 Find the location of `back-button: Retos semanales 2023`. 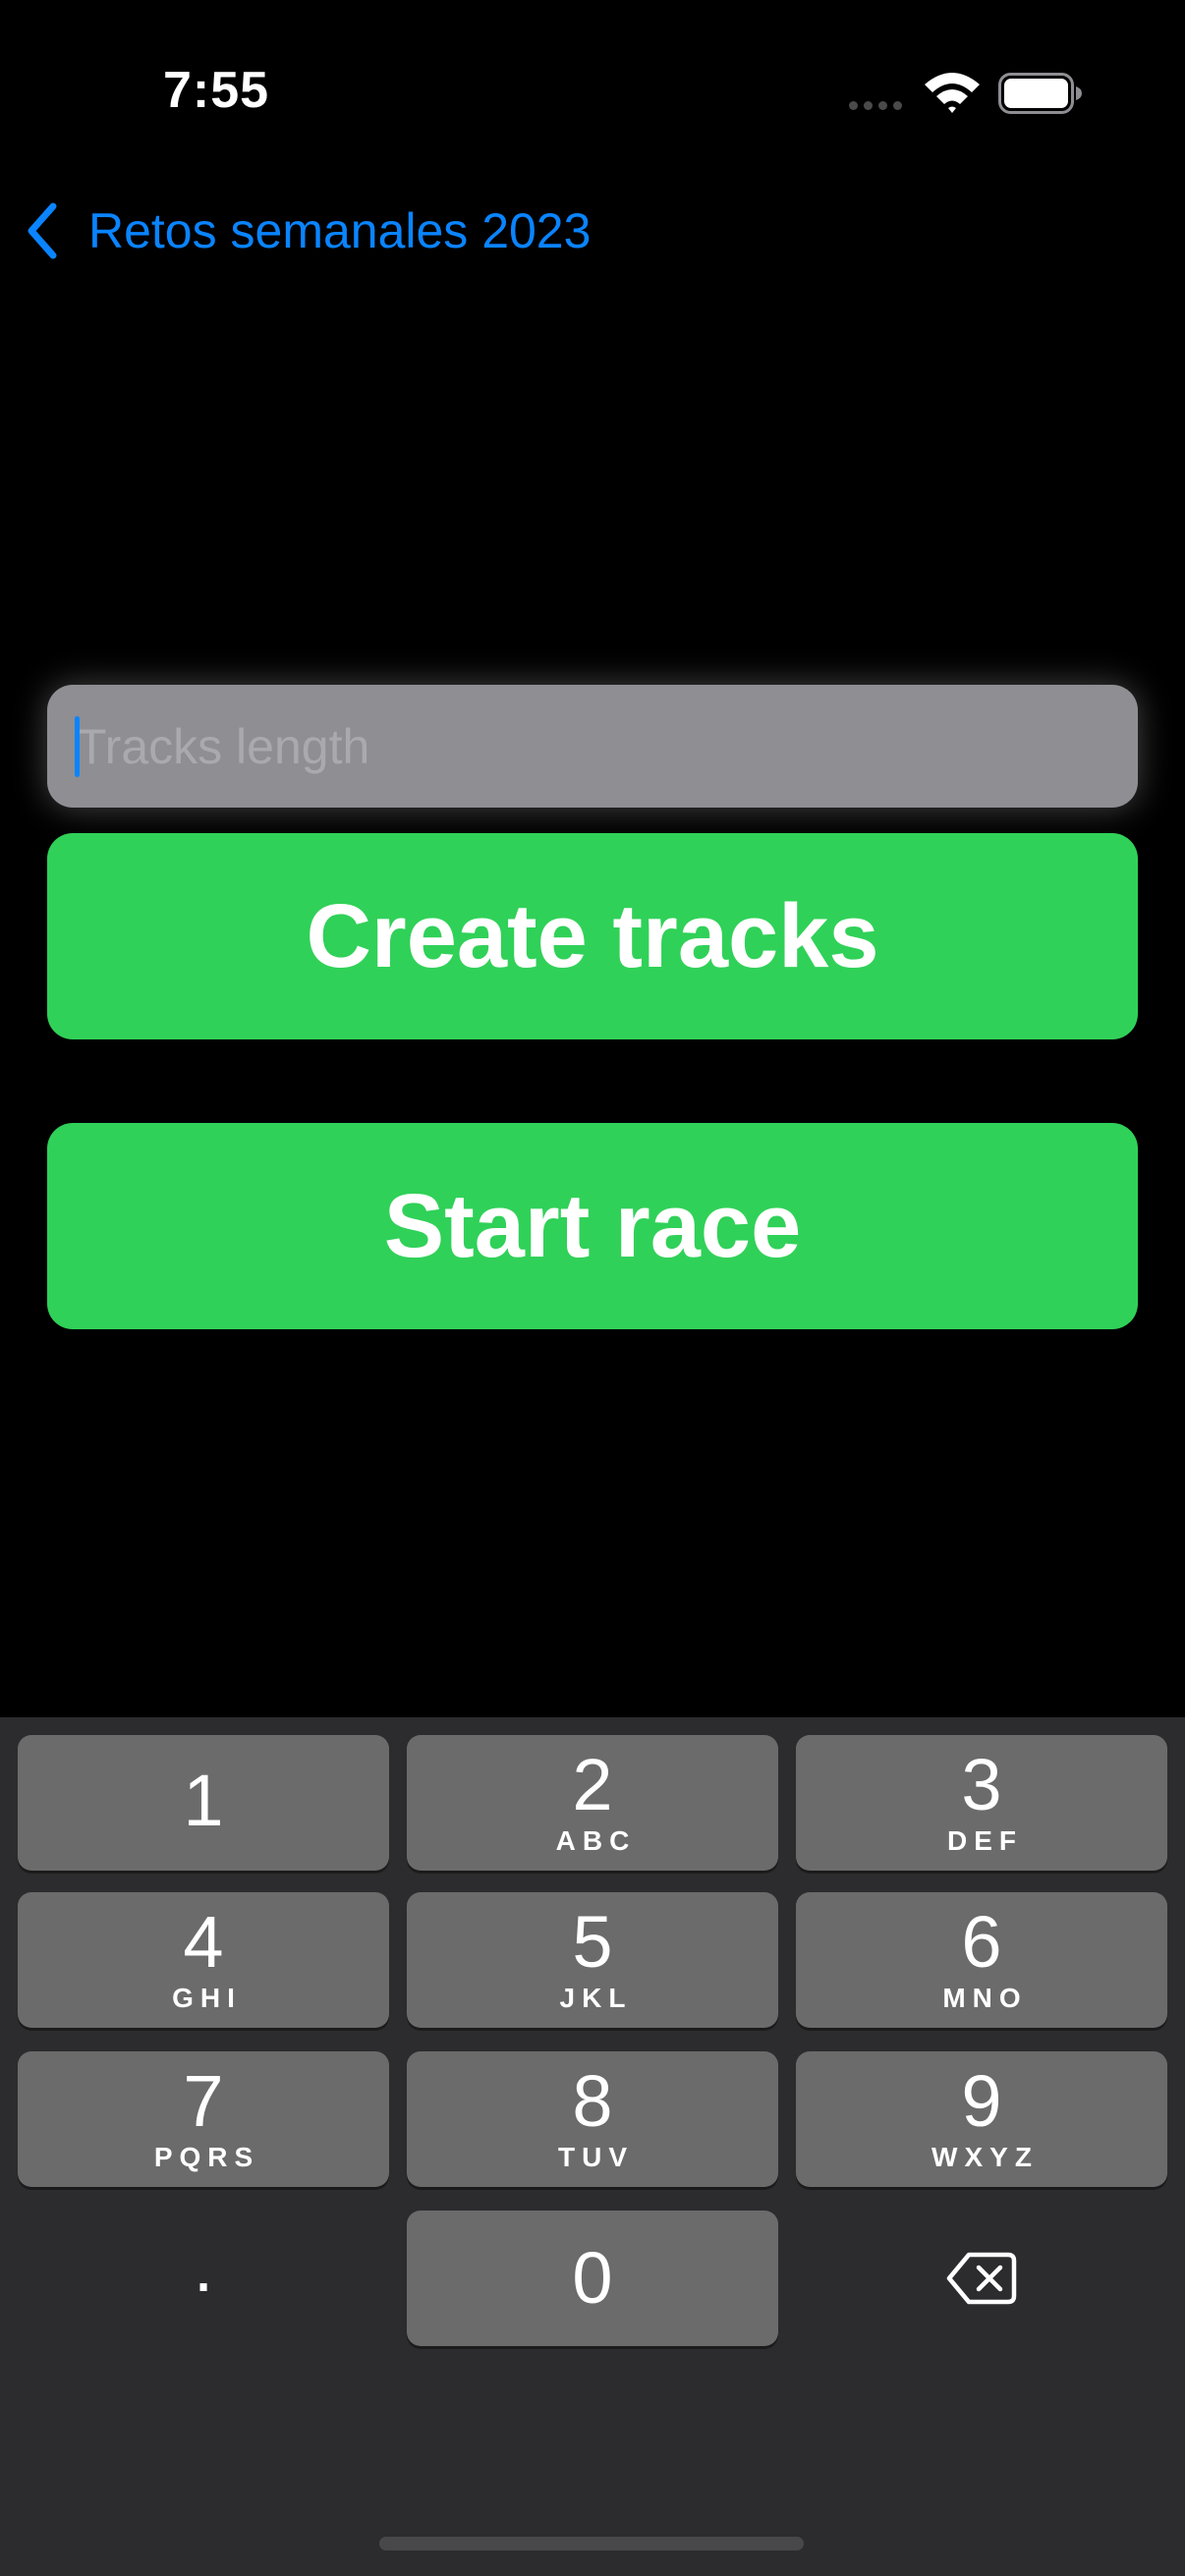

back-button: Retos semanales 2023 is located at coordinates (307, 230).